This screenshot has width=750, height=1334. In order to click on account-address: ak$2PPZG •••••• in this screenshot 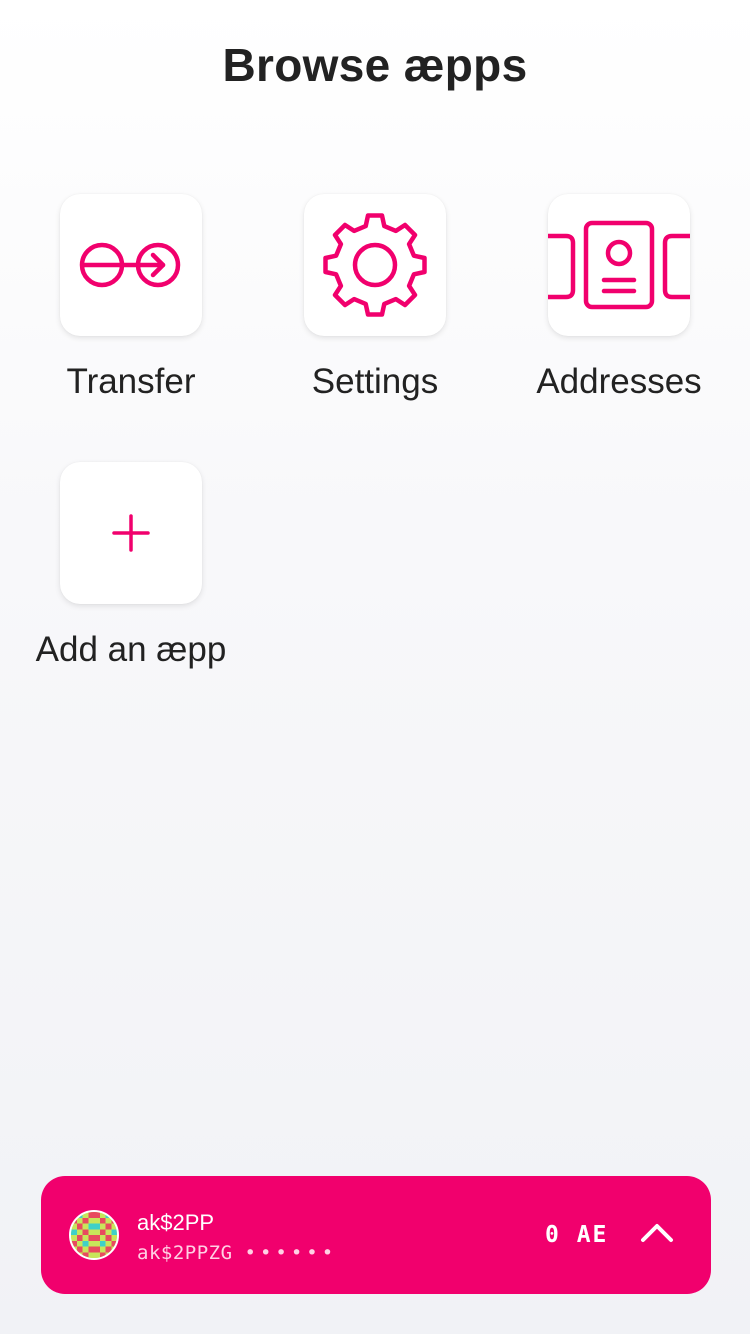, I will do `click(237, 1253)`.